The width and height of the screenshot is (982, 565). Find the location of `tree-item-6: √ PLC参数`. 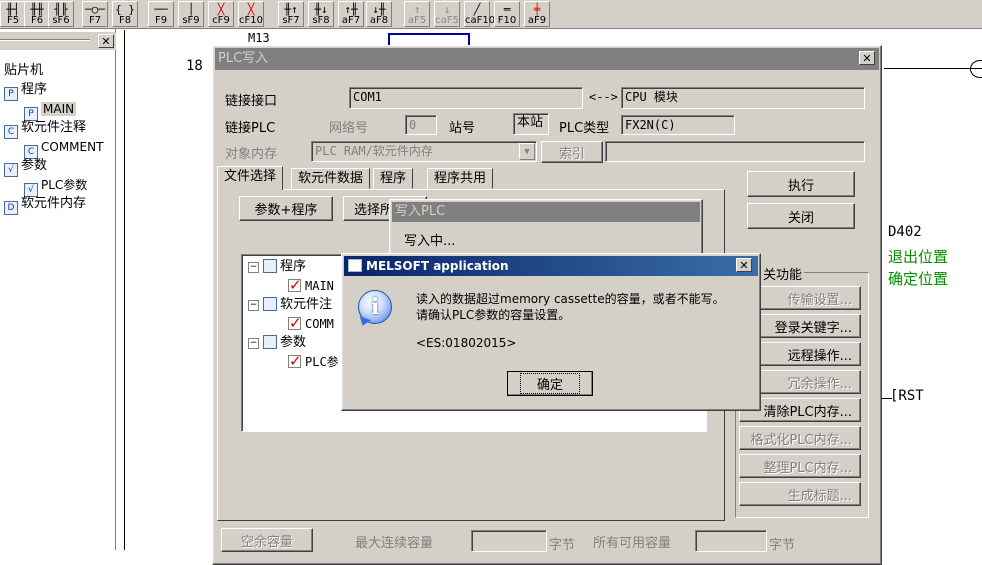

tree-item-6: √ PLC参数 is located at coordinates (56, 186).